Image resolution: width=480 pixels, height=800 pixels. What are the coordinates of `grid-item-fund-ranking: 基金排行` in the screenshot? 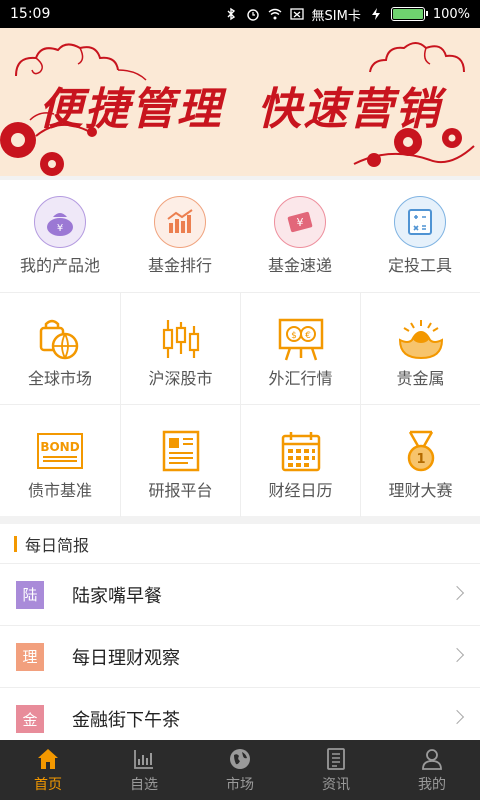 It's located at (180, 236).